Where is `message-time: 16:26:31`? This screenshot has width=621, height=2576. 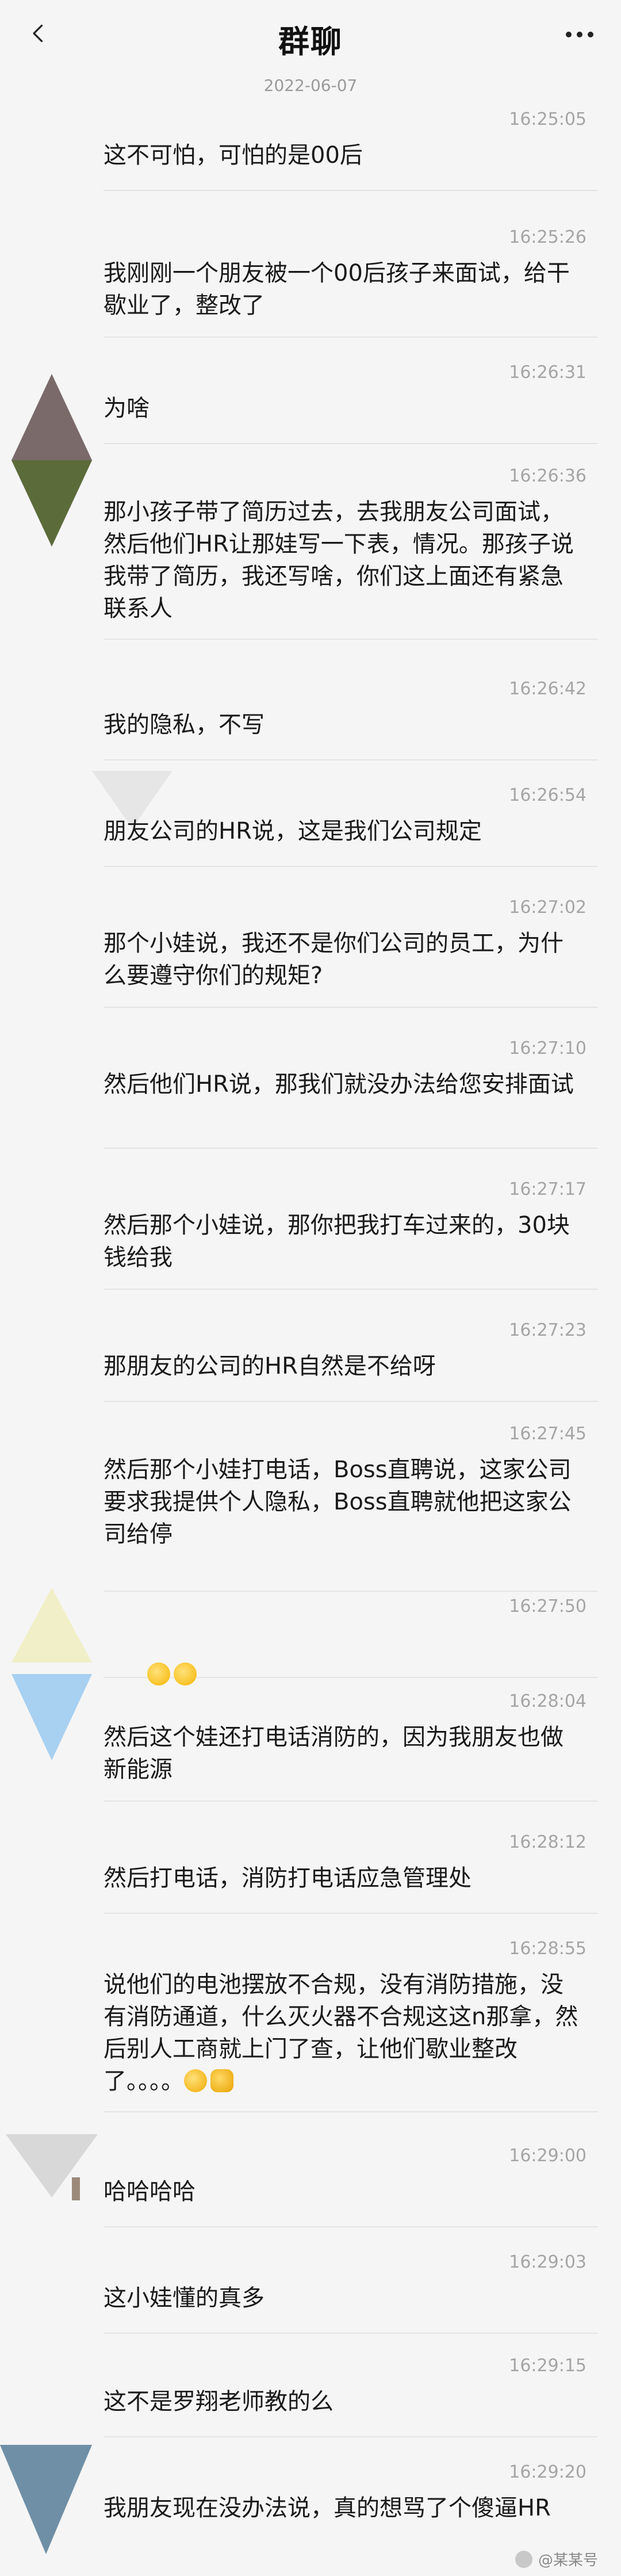 message-time: 16:26:31 is located at coordinates (547, 372).